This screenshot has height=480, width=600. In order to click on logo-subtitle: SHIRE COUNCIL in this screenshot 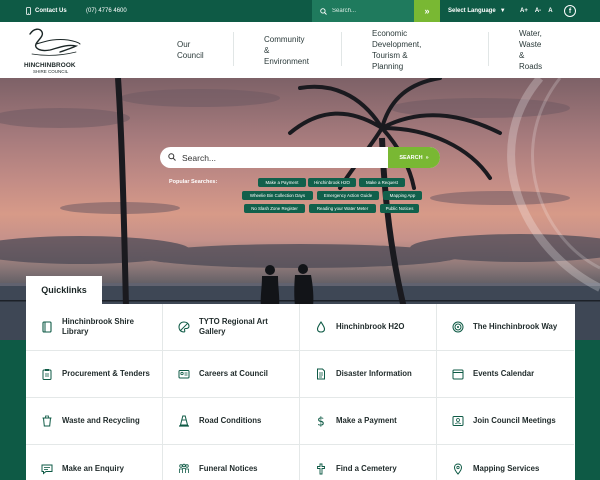, I will do `click(51, 71)`.